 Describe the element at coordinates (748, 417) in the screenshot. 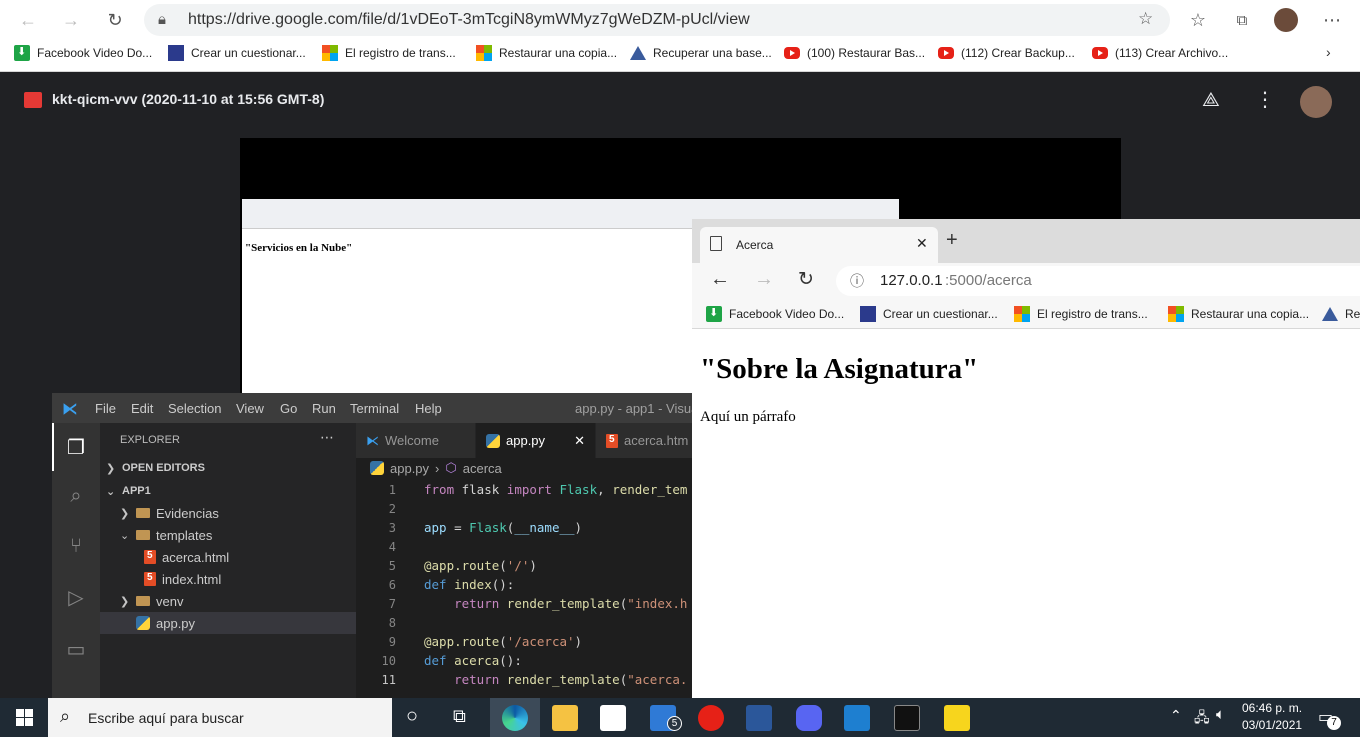

I see `page-paragraph: Aquí un párrafo` at that location.